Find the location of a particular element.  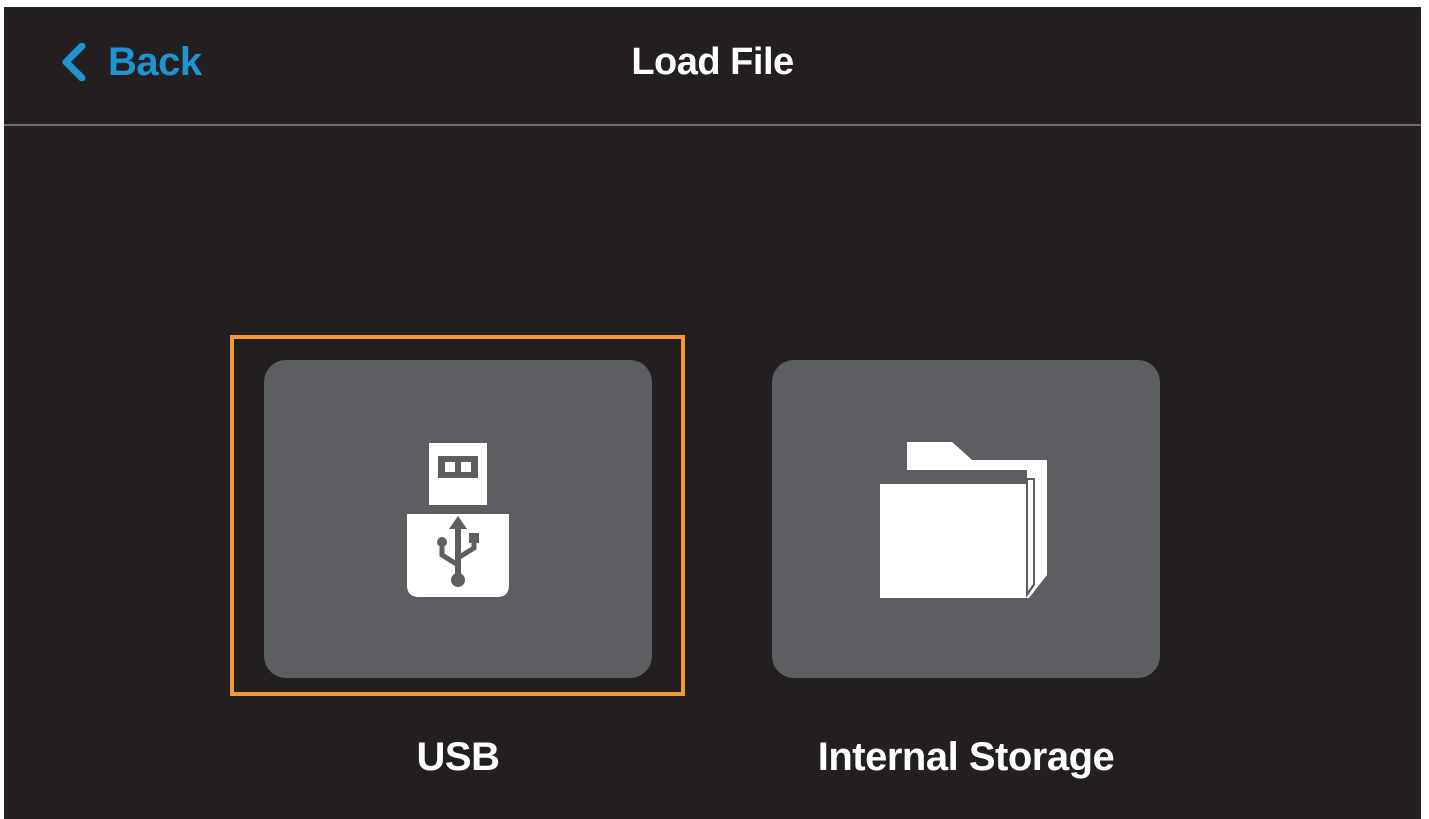

folder-icon is located at coordinates (963, 520).